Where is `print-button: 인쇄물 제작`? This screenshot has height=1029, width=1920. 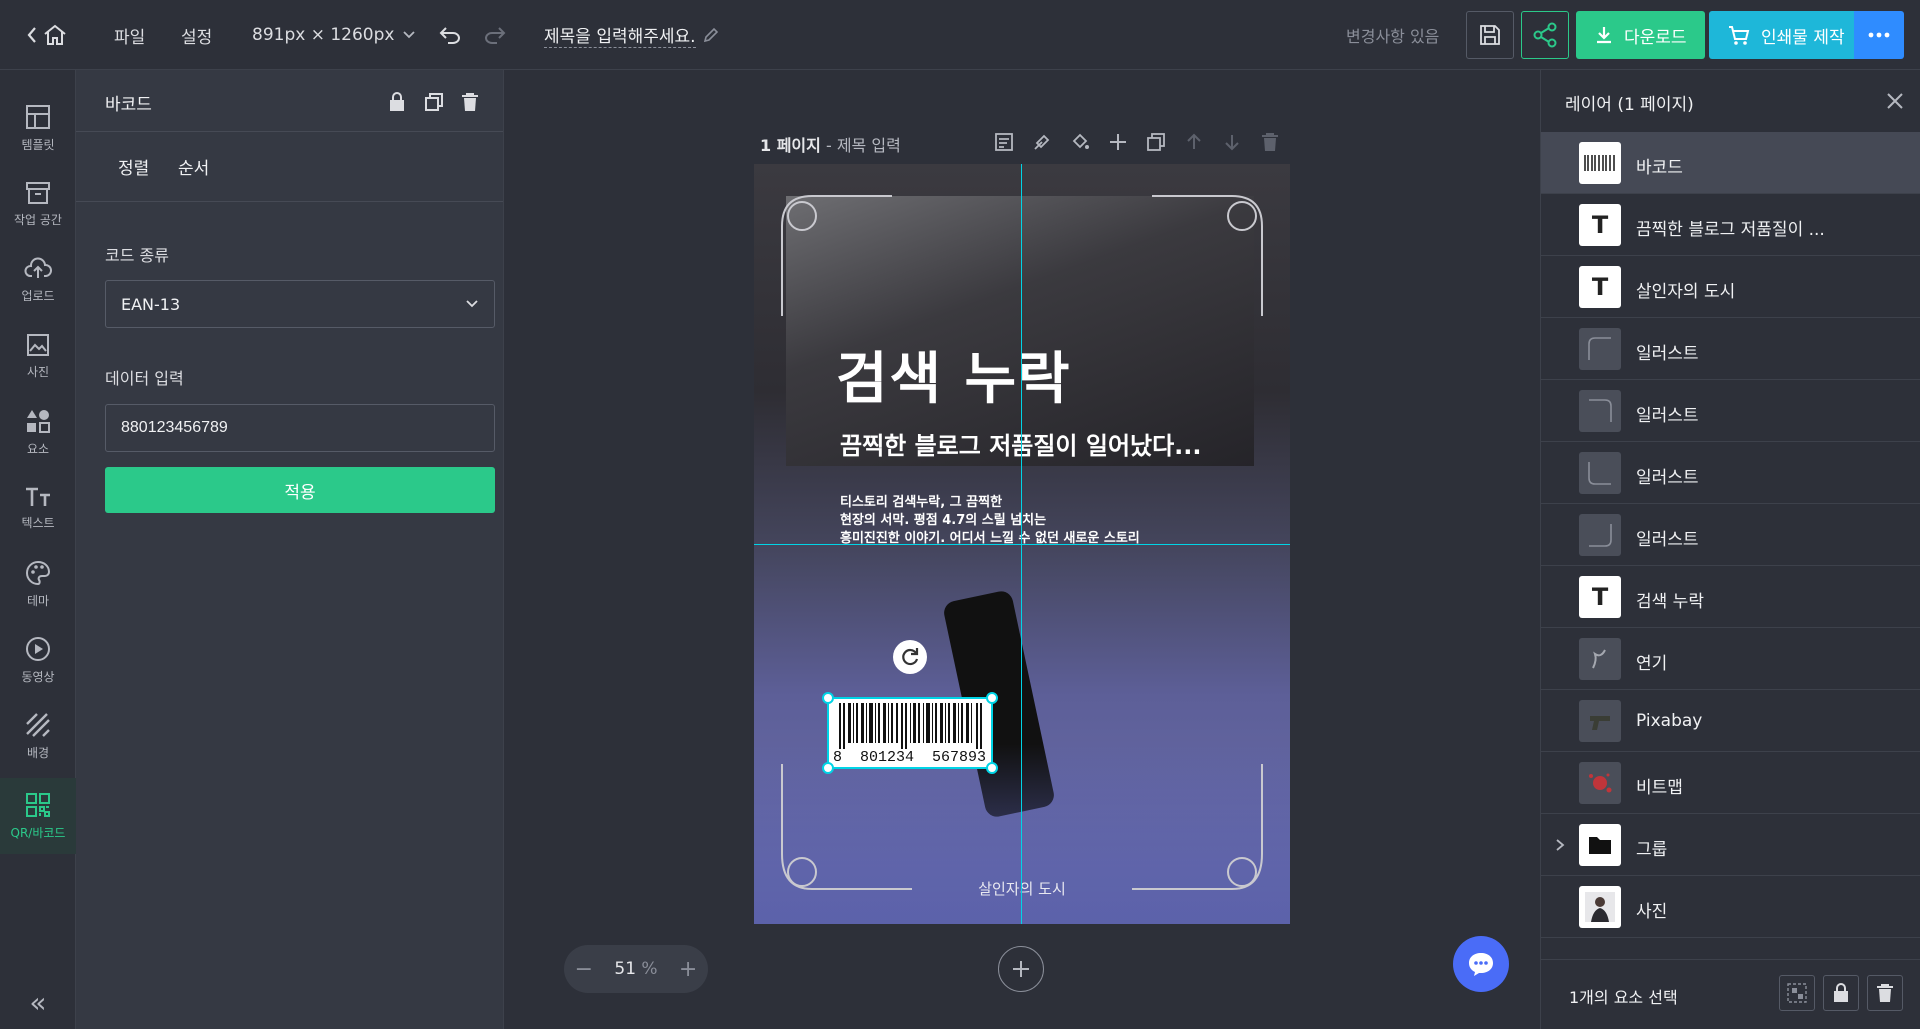
print-button: 인쇄물 제작 is located at coordinates (1786, 35).